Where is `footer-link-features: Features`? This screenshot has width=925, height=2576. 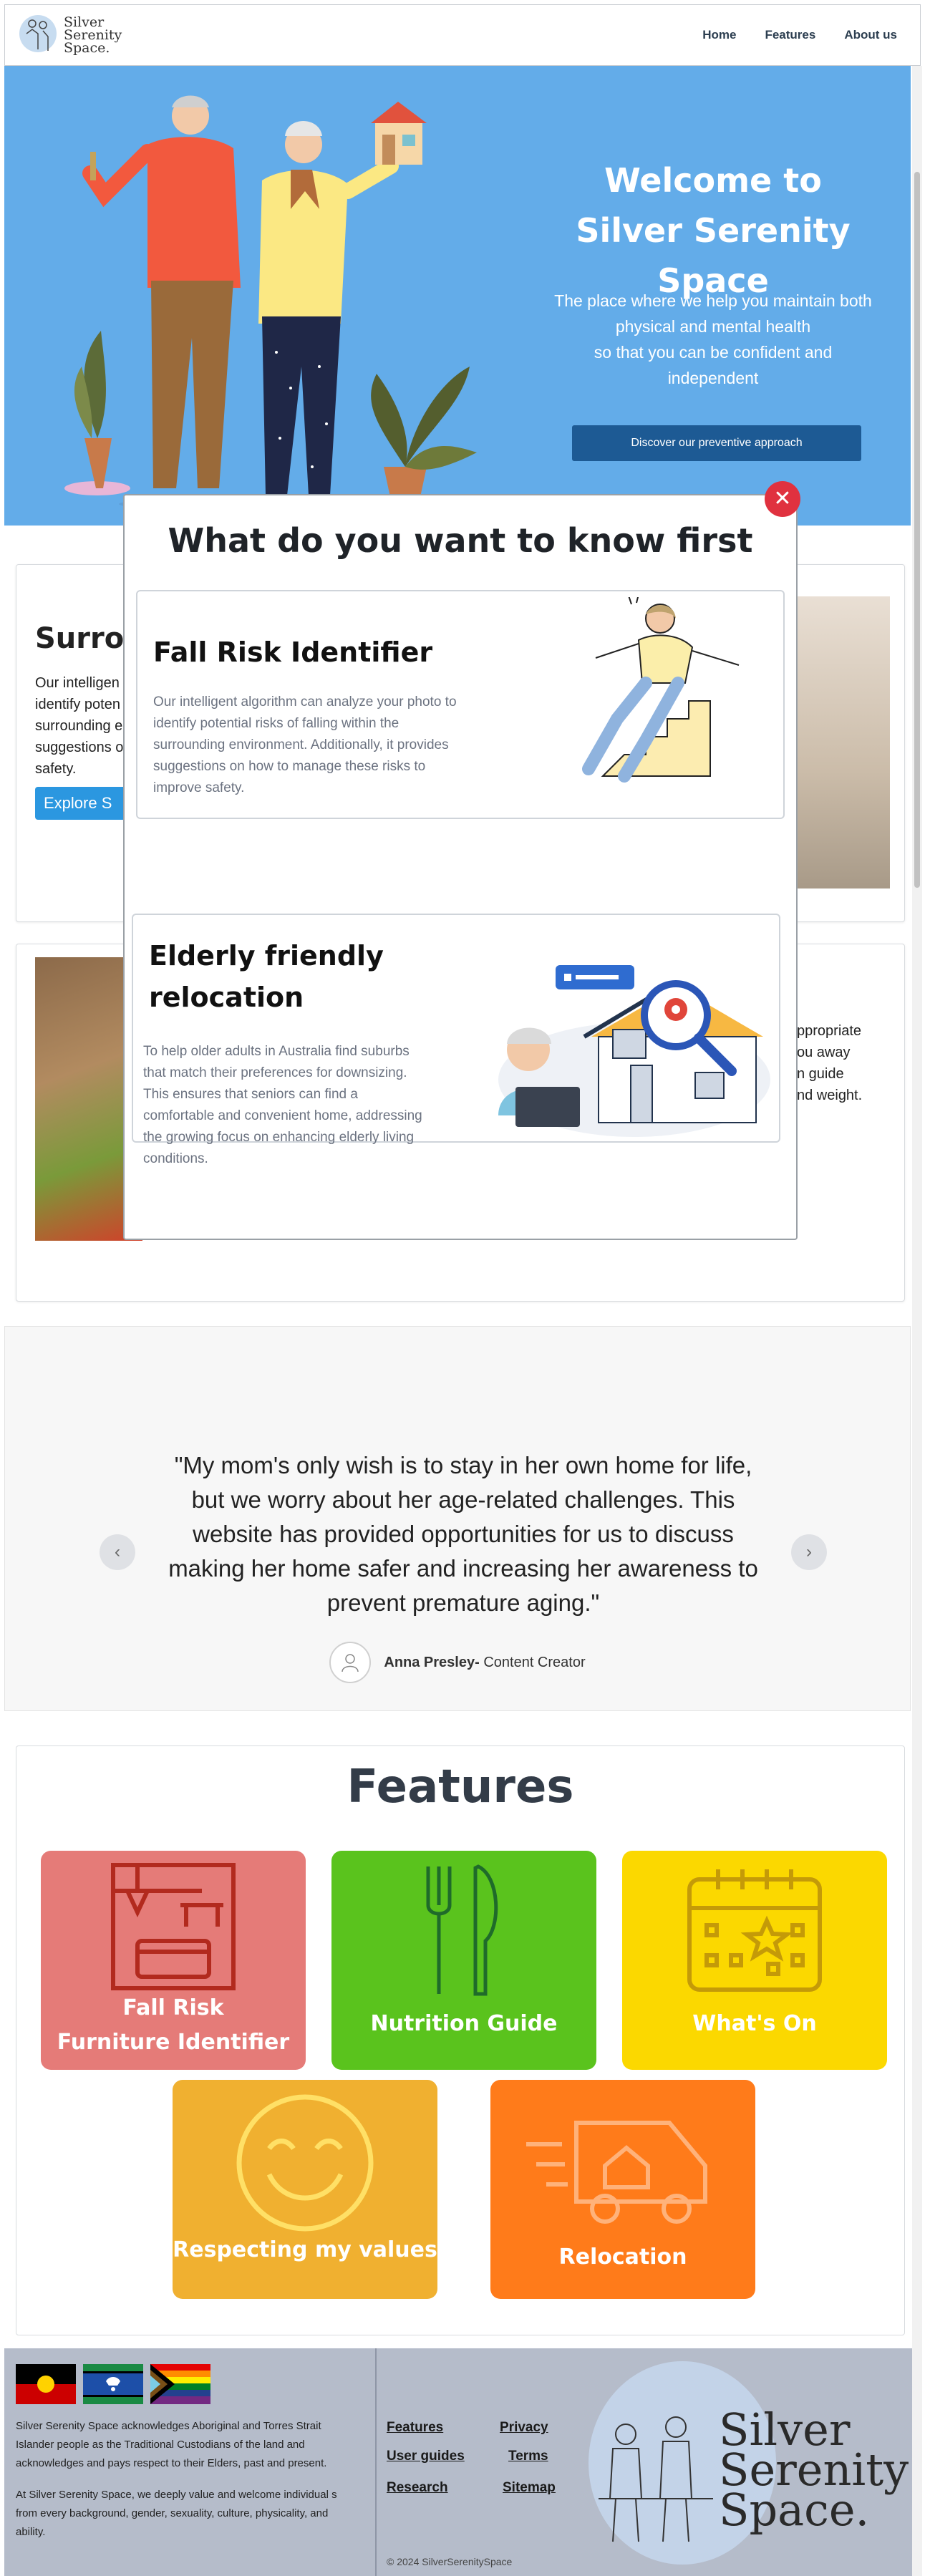 footer-link-features: Features is located at coordinates (415, 2428).